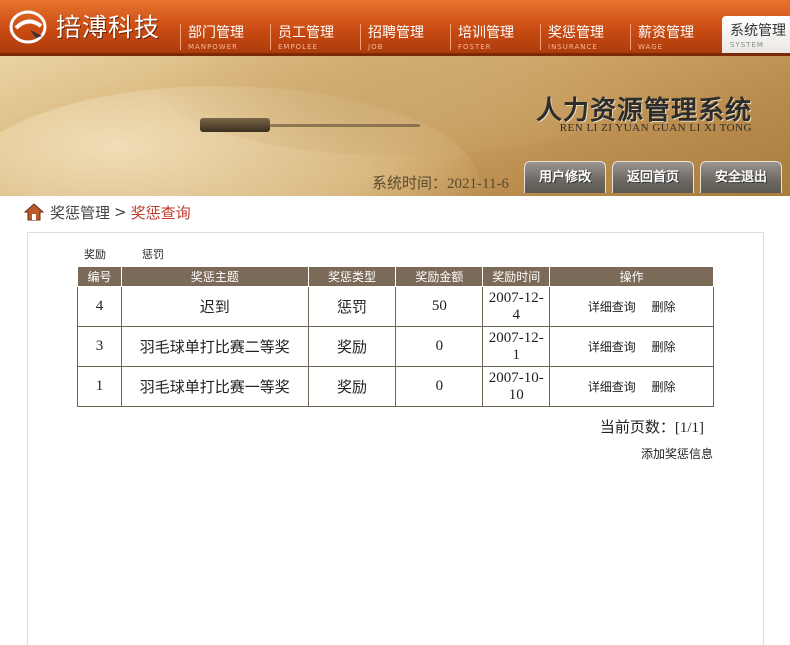 The image size is (790, 645). What do you see at coordinates (99, 346) in the screenshot?
I see `cell-id: 3` at bounding box center [99, 346].